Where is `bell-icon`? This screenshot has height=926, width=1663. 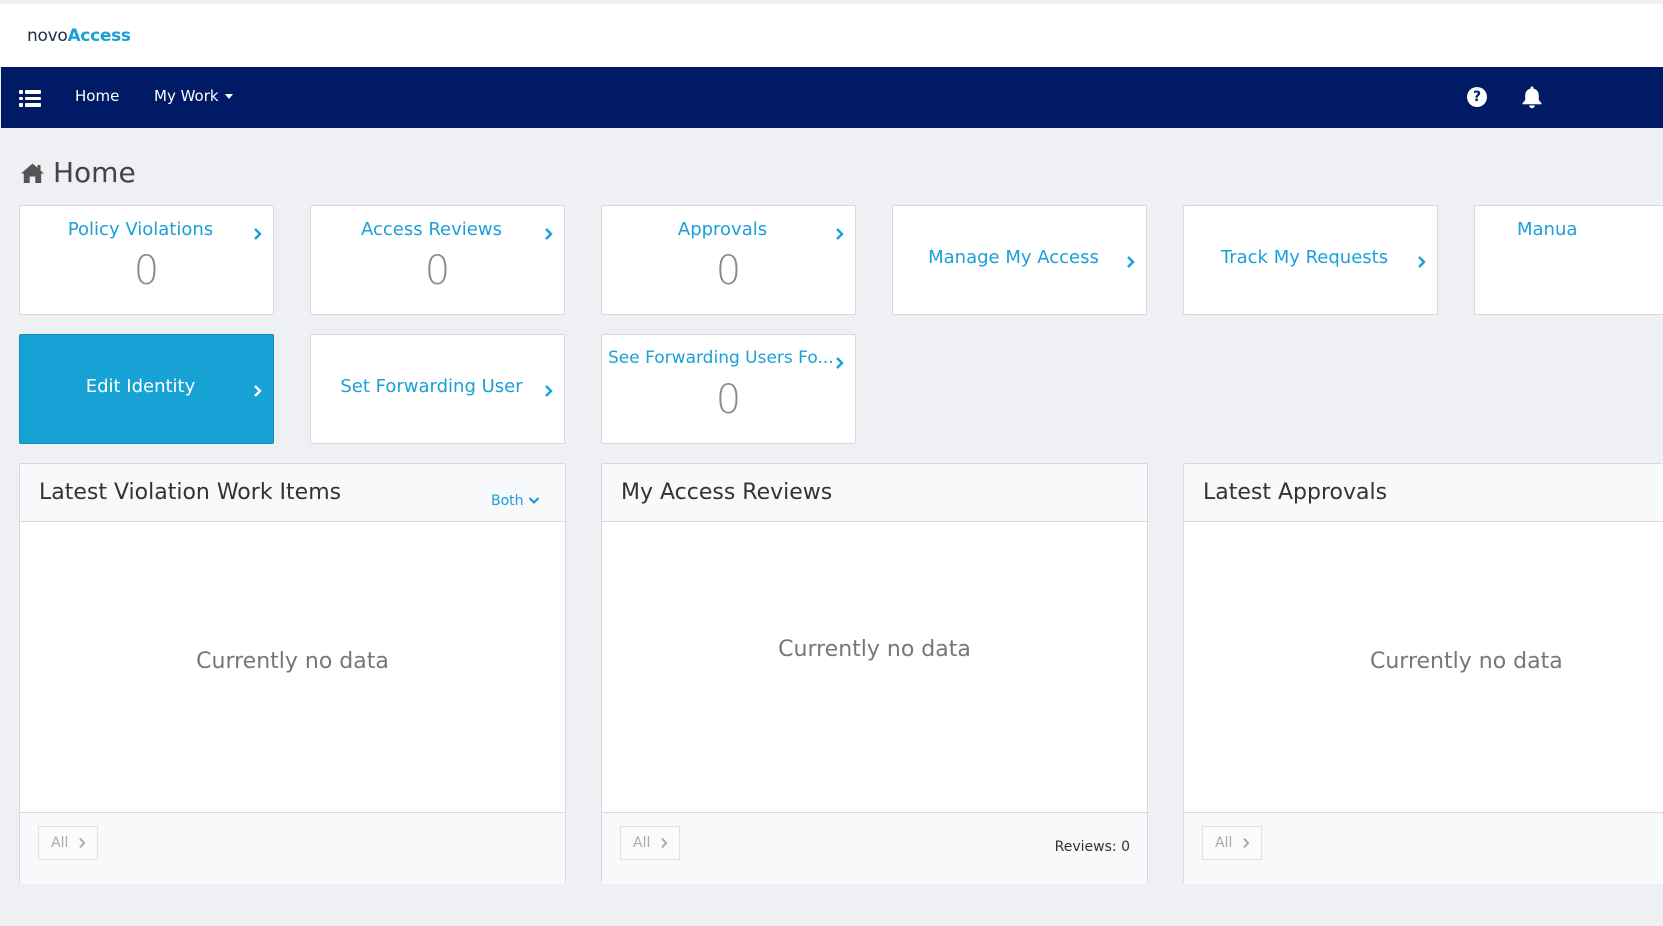
bell-icon is located at coordinates (1532, 97).